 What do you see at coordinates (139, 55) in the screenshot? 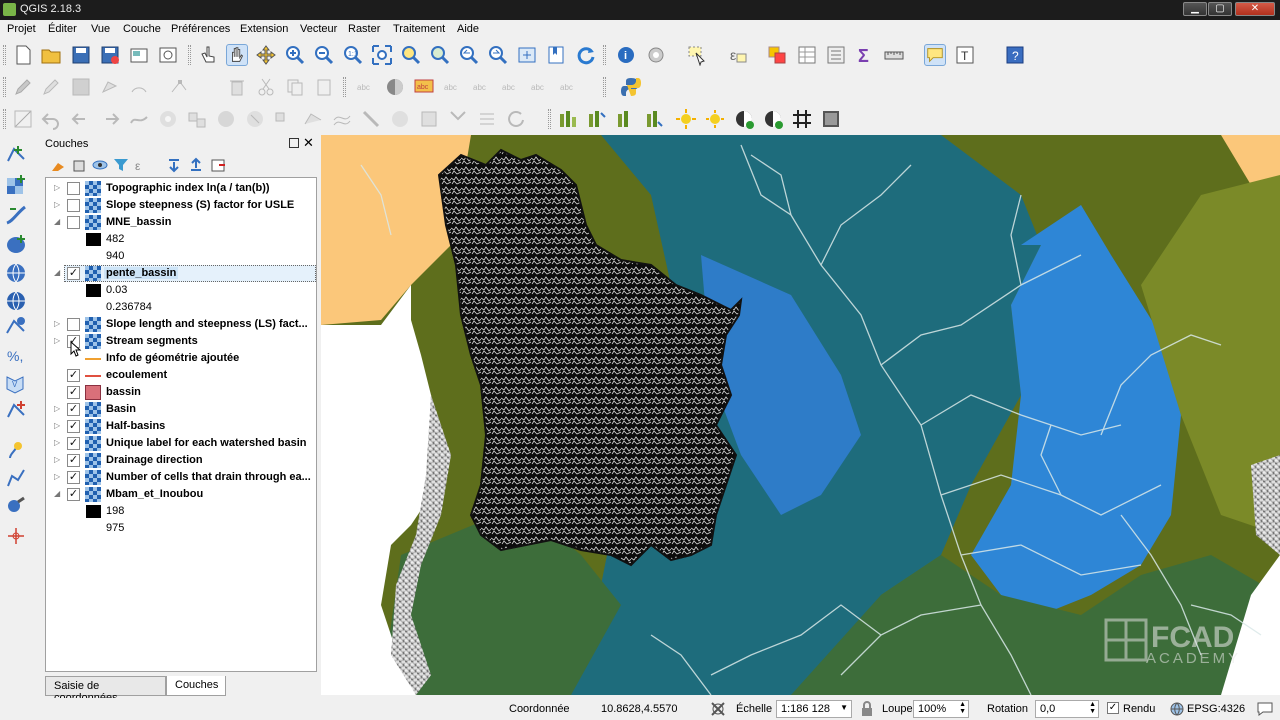
I see `new-print-composer-icon` at bounding box center [139, 55].